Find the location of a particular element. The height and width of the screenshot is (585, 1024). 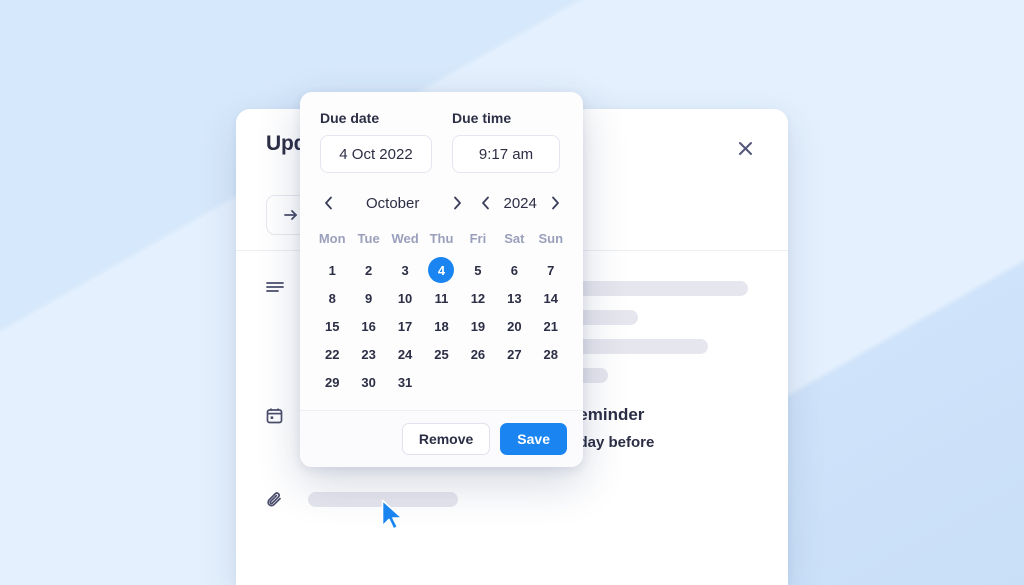

day-number: 20 is located at coordinates (514, 326).